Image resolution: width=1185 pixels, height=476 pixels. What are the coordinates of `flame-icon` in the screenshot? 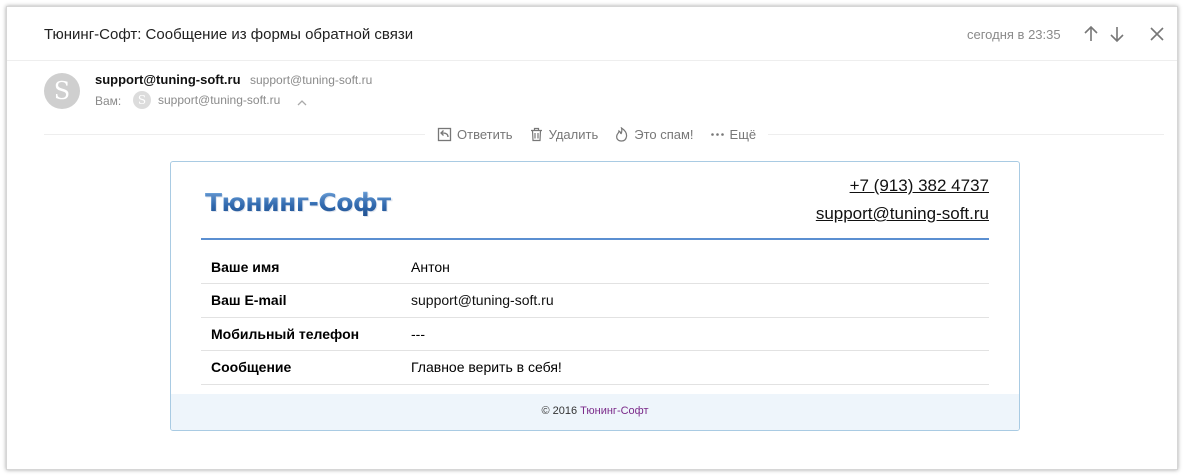 It's located at (622, 134).